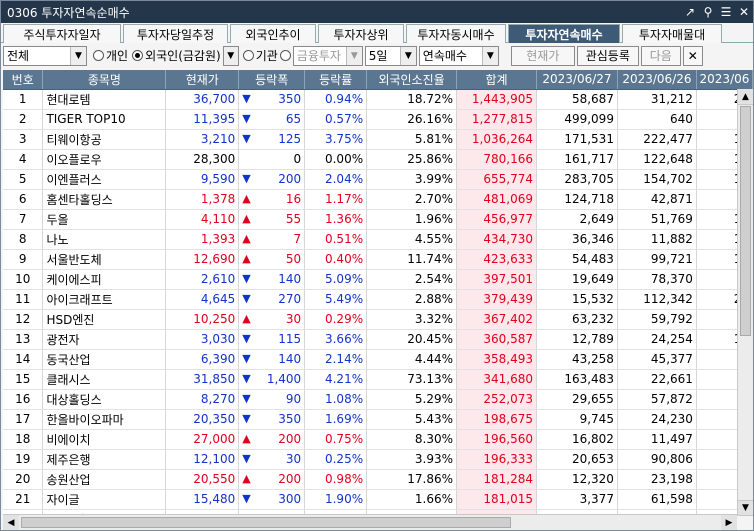 The height and width of the screenshot is (531, 754). I want to click on col-header-date-1: 2023/06/27, so click(577, 80).